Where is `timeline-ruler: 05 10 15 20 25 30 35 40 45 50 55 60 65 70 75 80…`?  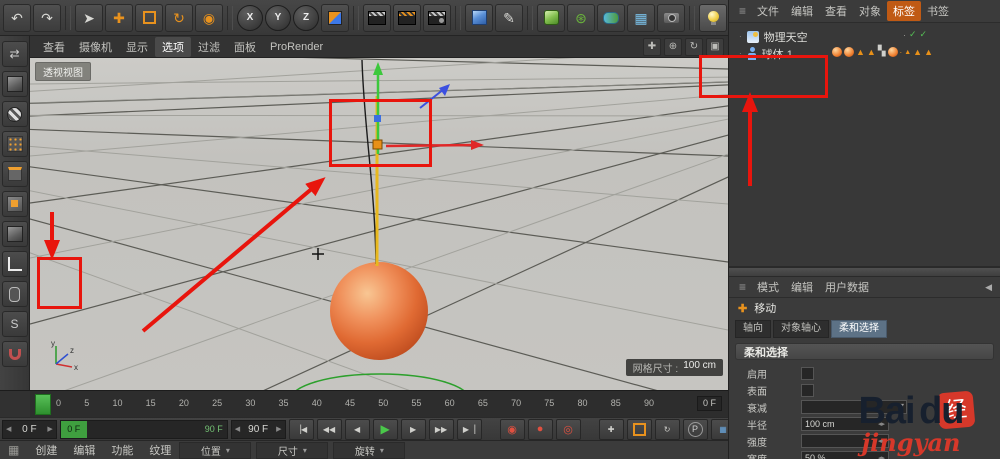 timeline-ruler: 05 10 15 20 25 30 35 40 45 50 55 60 65 70 75 80… is located at coordinates (379, 403).